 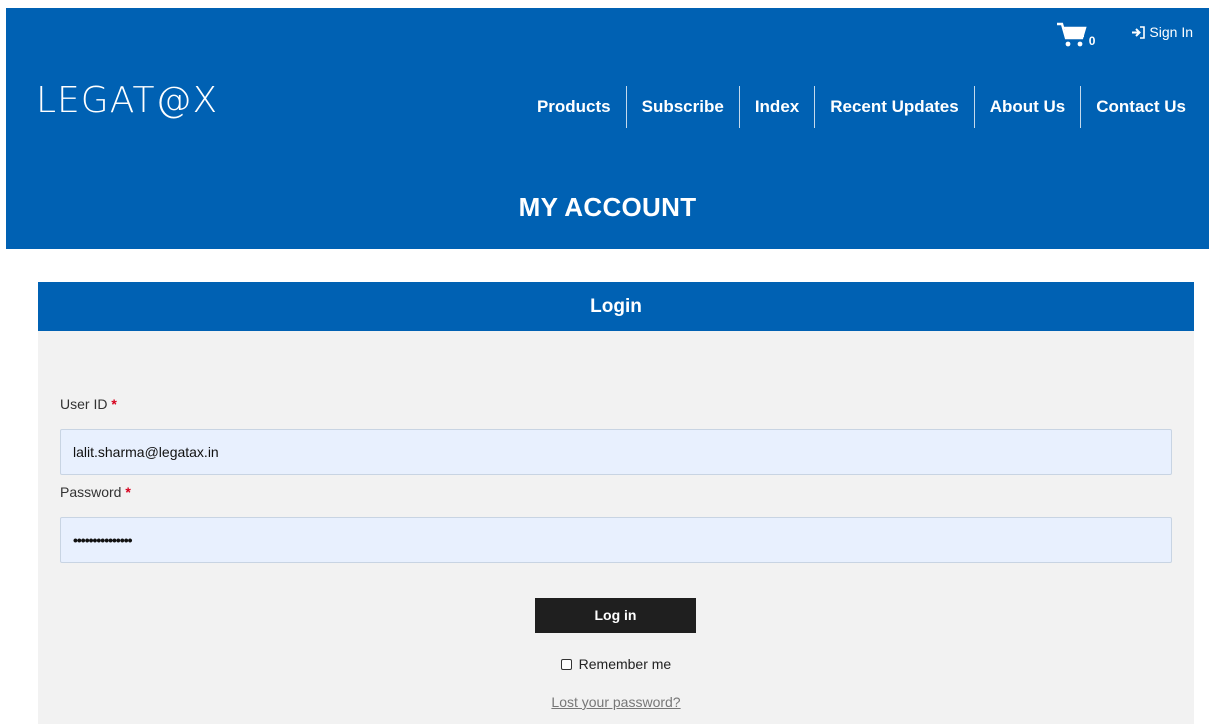 I want to click on nav-item-about-us: About Us, so click(x=1028, y=107).